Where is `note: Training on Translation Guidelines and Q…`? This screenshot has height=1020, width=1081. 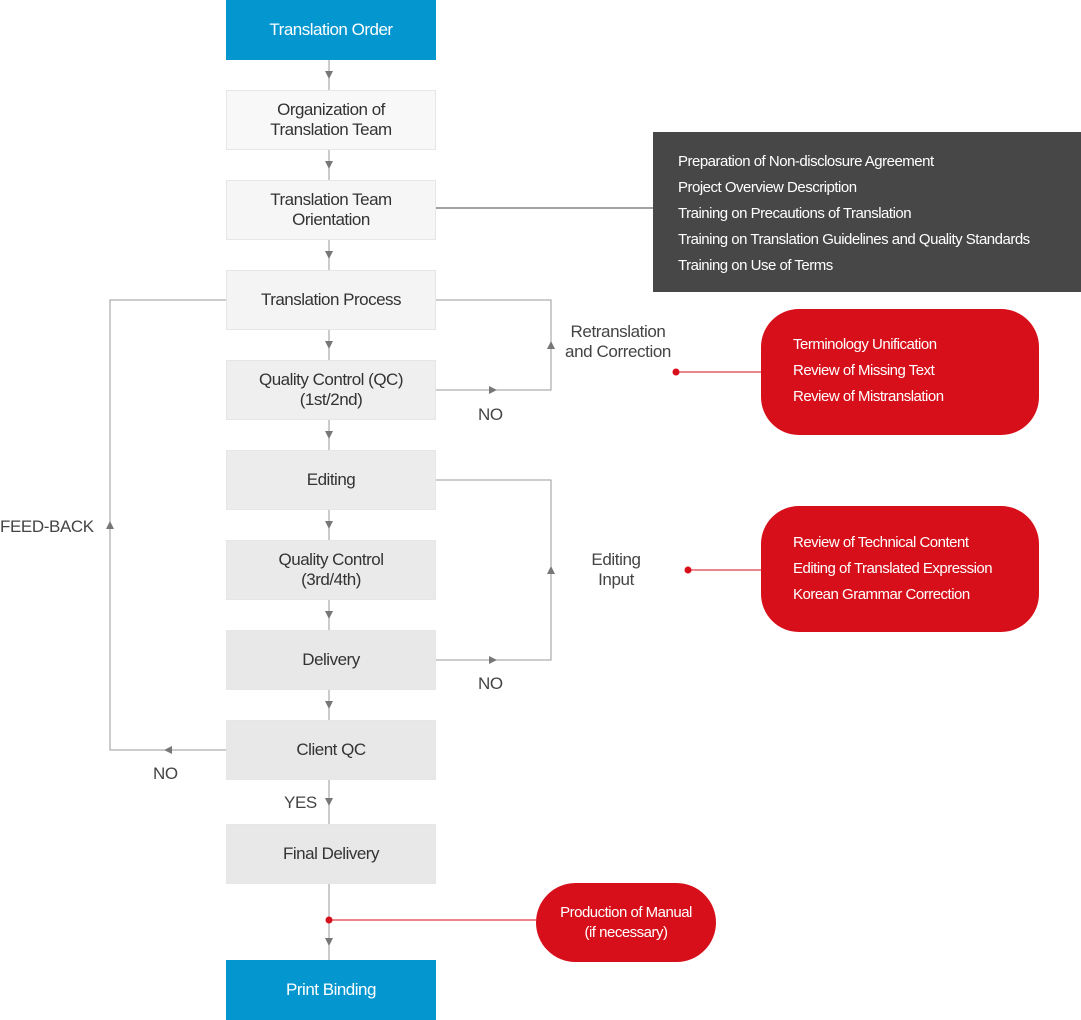 note: Training on Translation Guidelines and Q… is located at coordinates (854, 239).